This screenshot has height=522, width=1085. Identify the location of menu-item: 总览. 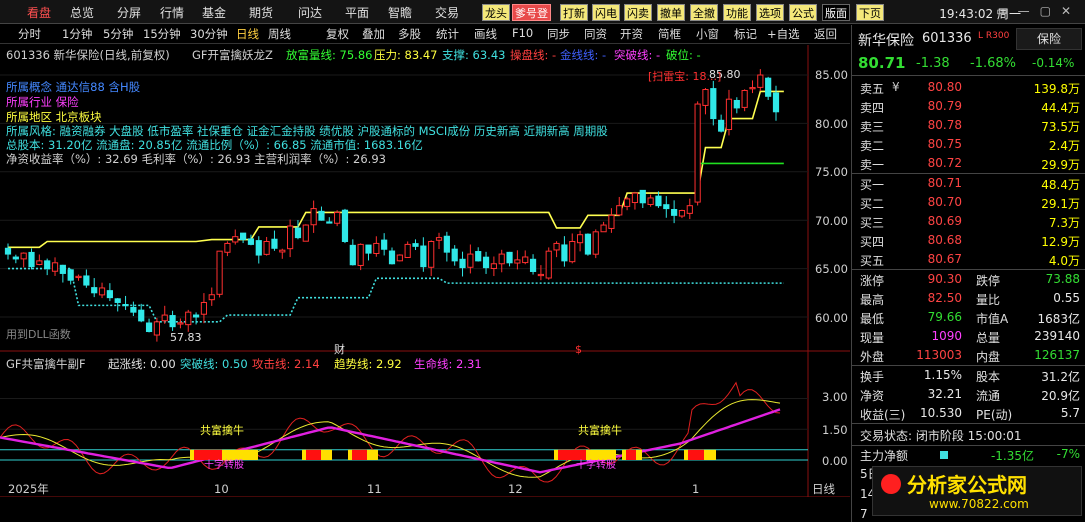
(82, 12).